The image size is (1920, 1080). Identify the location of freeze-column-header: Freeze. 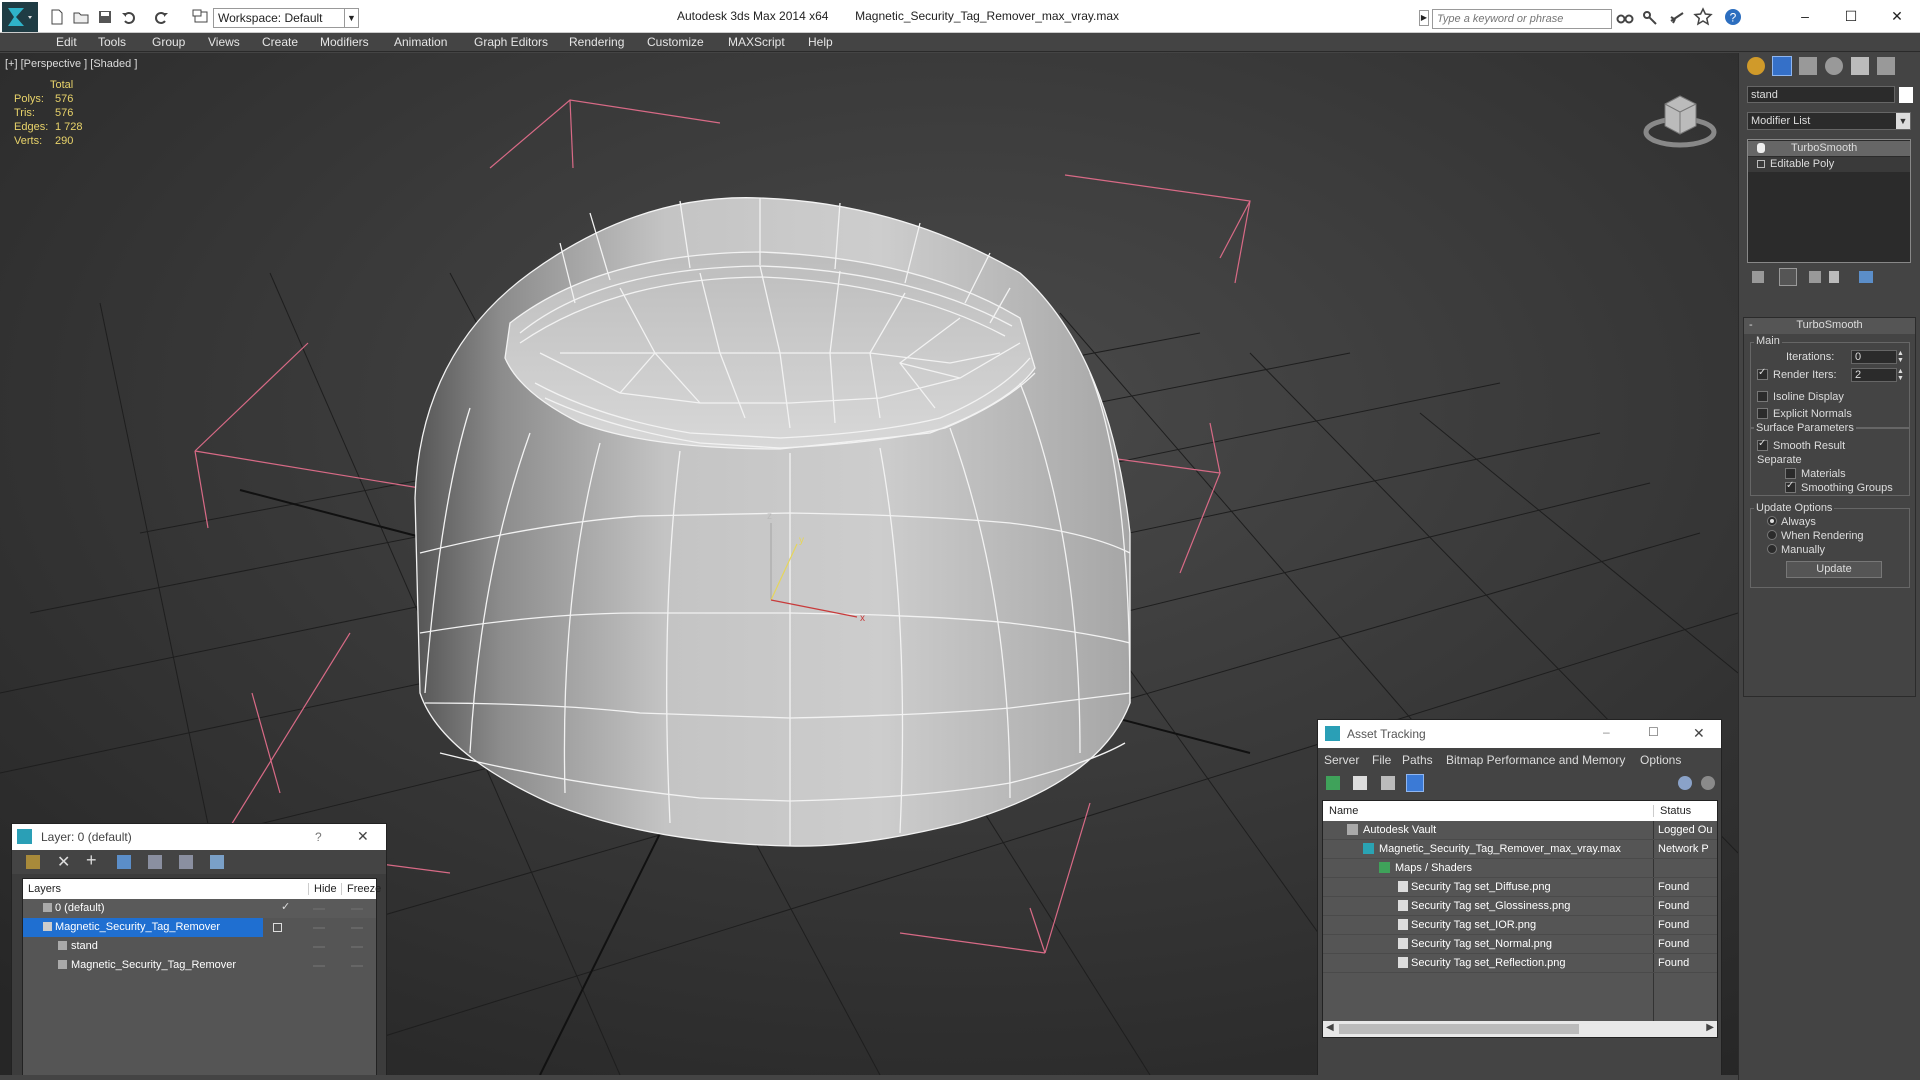
(361, 889).